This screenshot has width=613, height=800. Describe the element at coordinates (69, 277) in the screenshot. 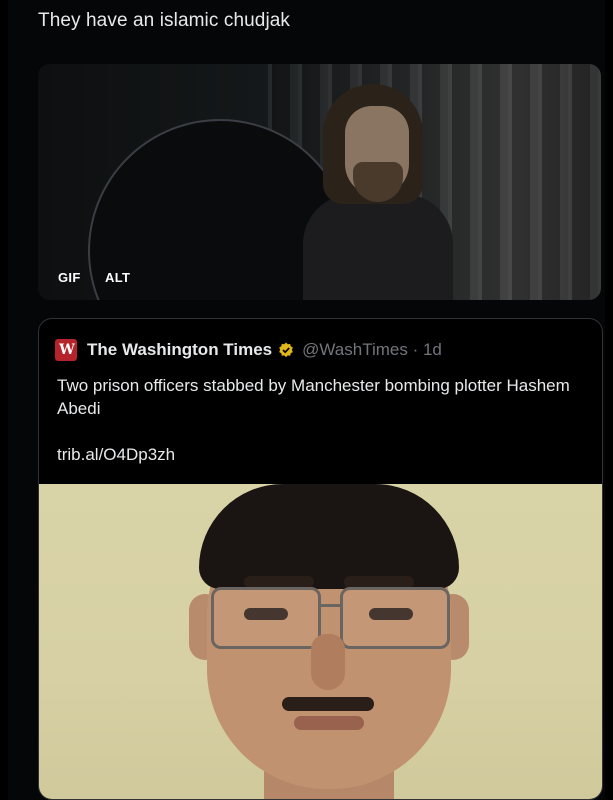

I see `gif-badge: GIF` at that location.